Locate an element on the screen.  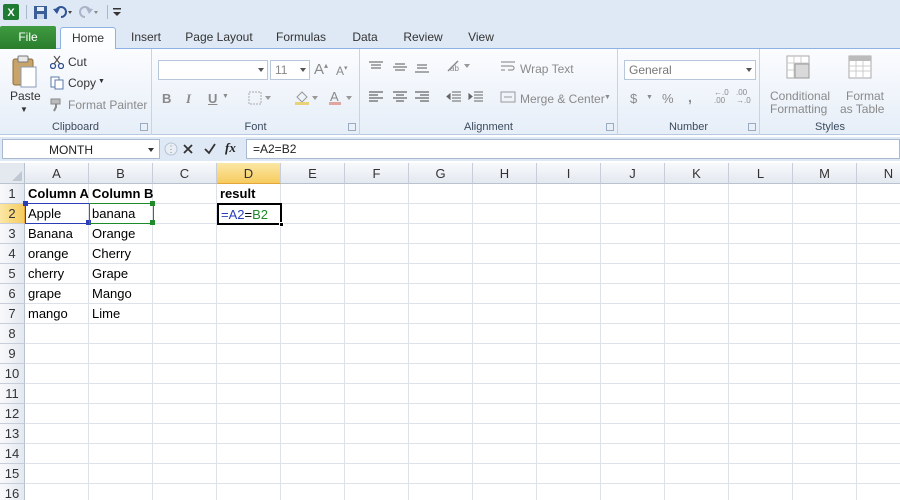
cell-i12 is located at coordinates (569, 414).